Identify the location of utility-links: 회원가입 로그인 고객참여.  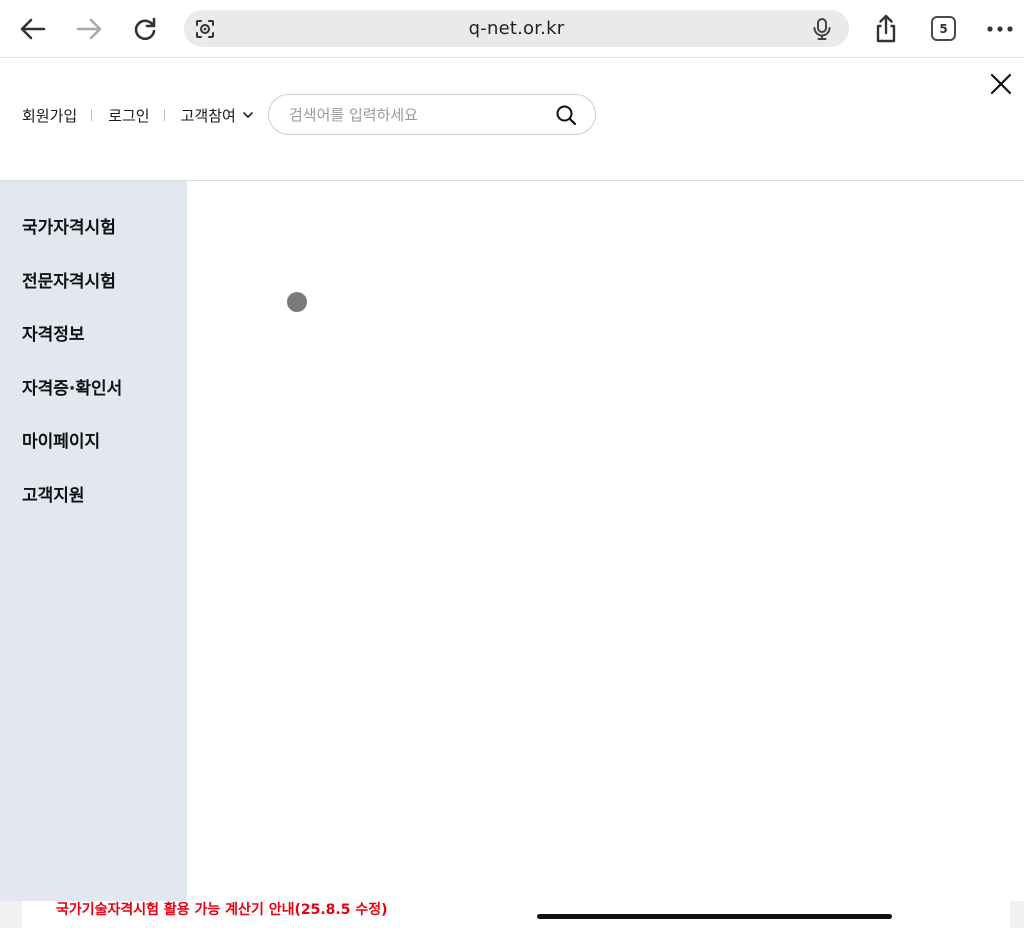
(138, 115).